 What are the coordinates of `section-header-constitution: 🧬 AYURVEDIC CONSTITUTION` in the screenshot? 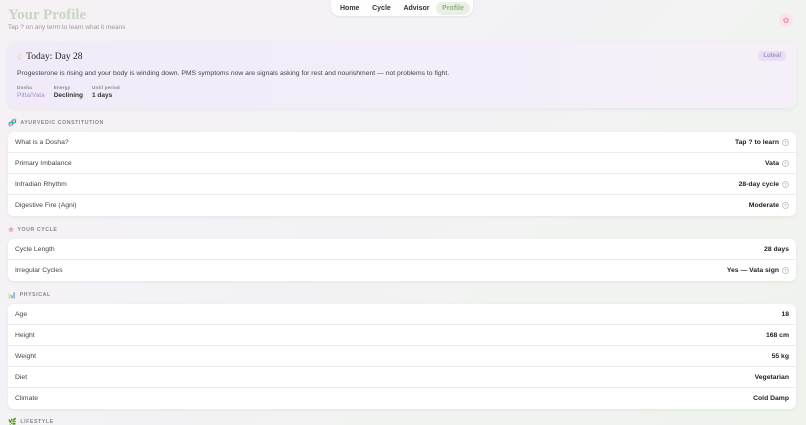 It's located at (56, 123).